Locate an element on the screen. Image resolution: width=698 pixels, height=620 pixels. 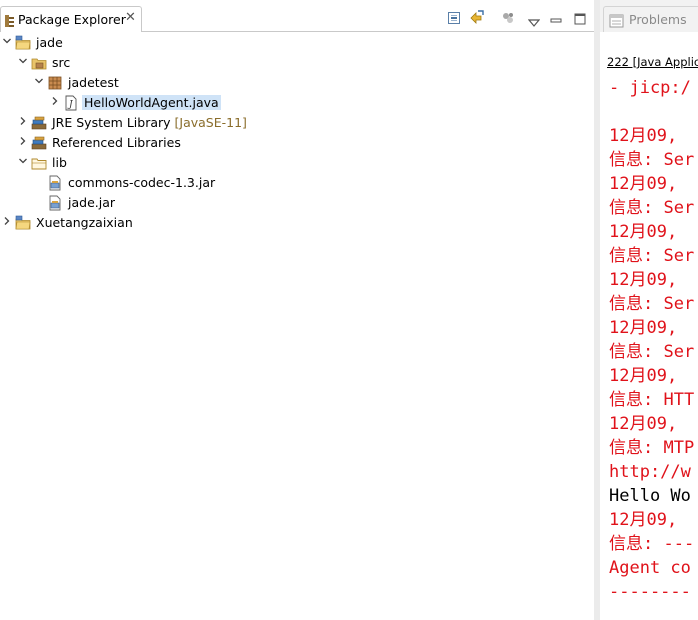
tree-item-xuetangzaixian: Xuetangzaixian is located at coordinates (297, 223).